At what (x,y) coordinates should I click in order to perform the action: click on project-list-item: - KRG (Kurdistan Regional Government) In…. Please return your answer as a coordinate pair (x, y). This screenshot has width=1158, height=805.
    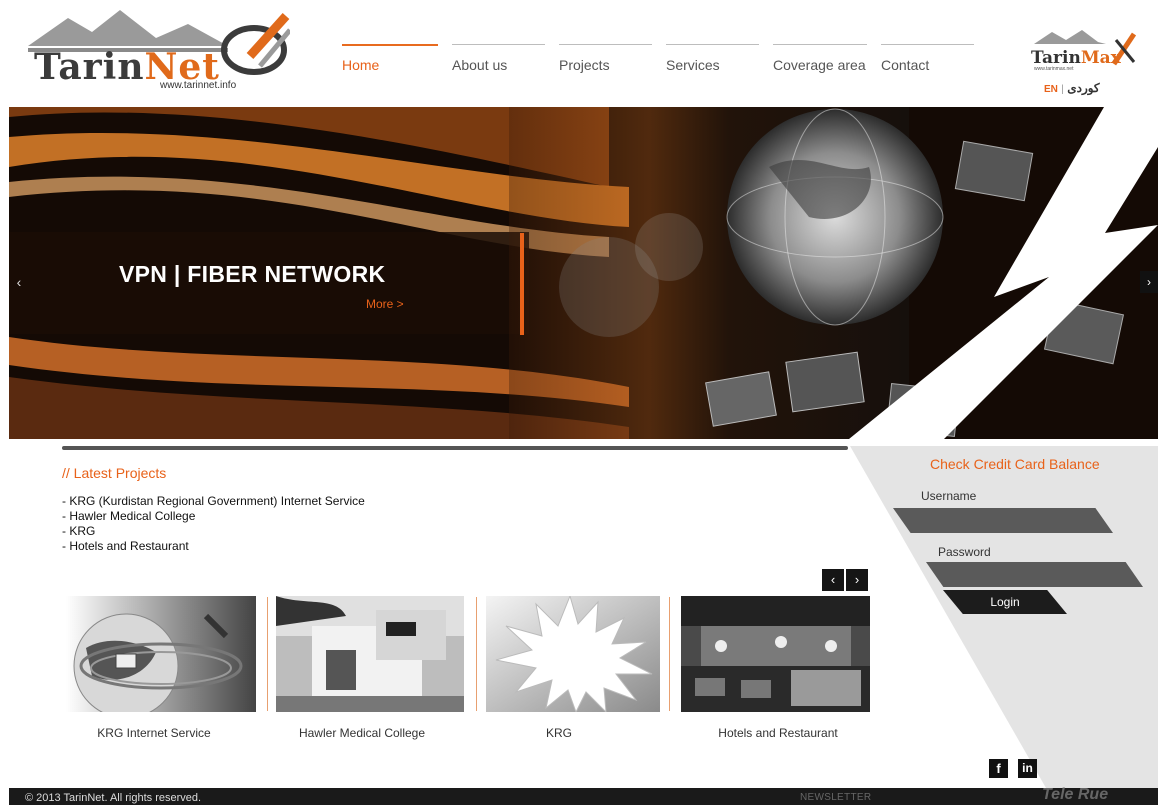
    Looking at the image, I should click on (213, 501).